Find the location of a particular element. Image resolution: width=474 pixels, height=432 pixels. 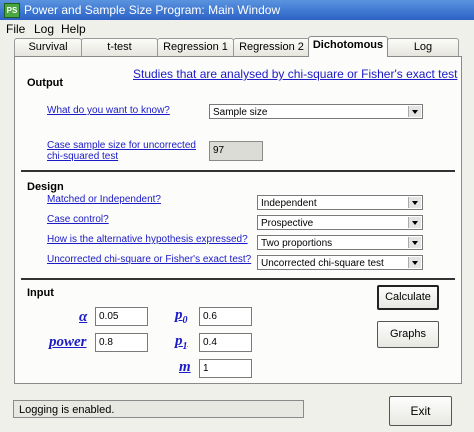

what-to-know-select: Sample size is located at coordinates (316, 111).